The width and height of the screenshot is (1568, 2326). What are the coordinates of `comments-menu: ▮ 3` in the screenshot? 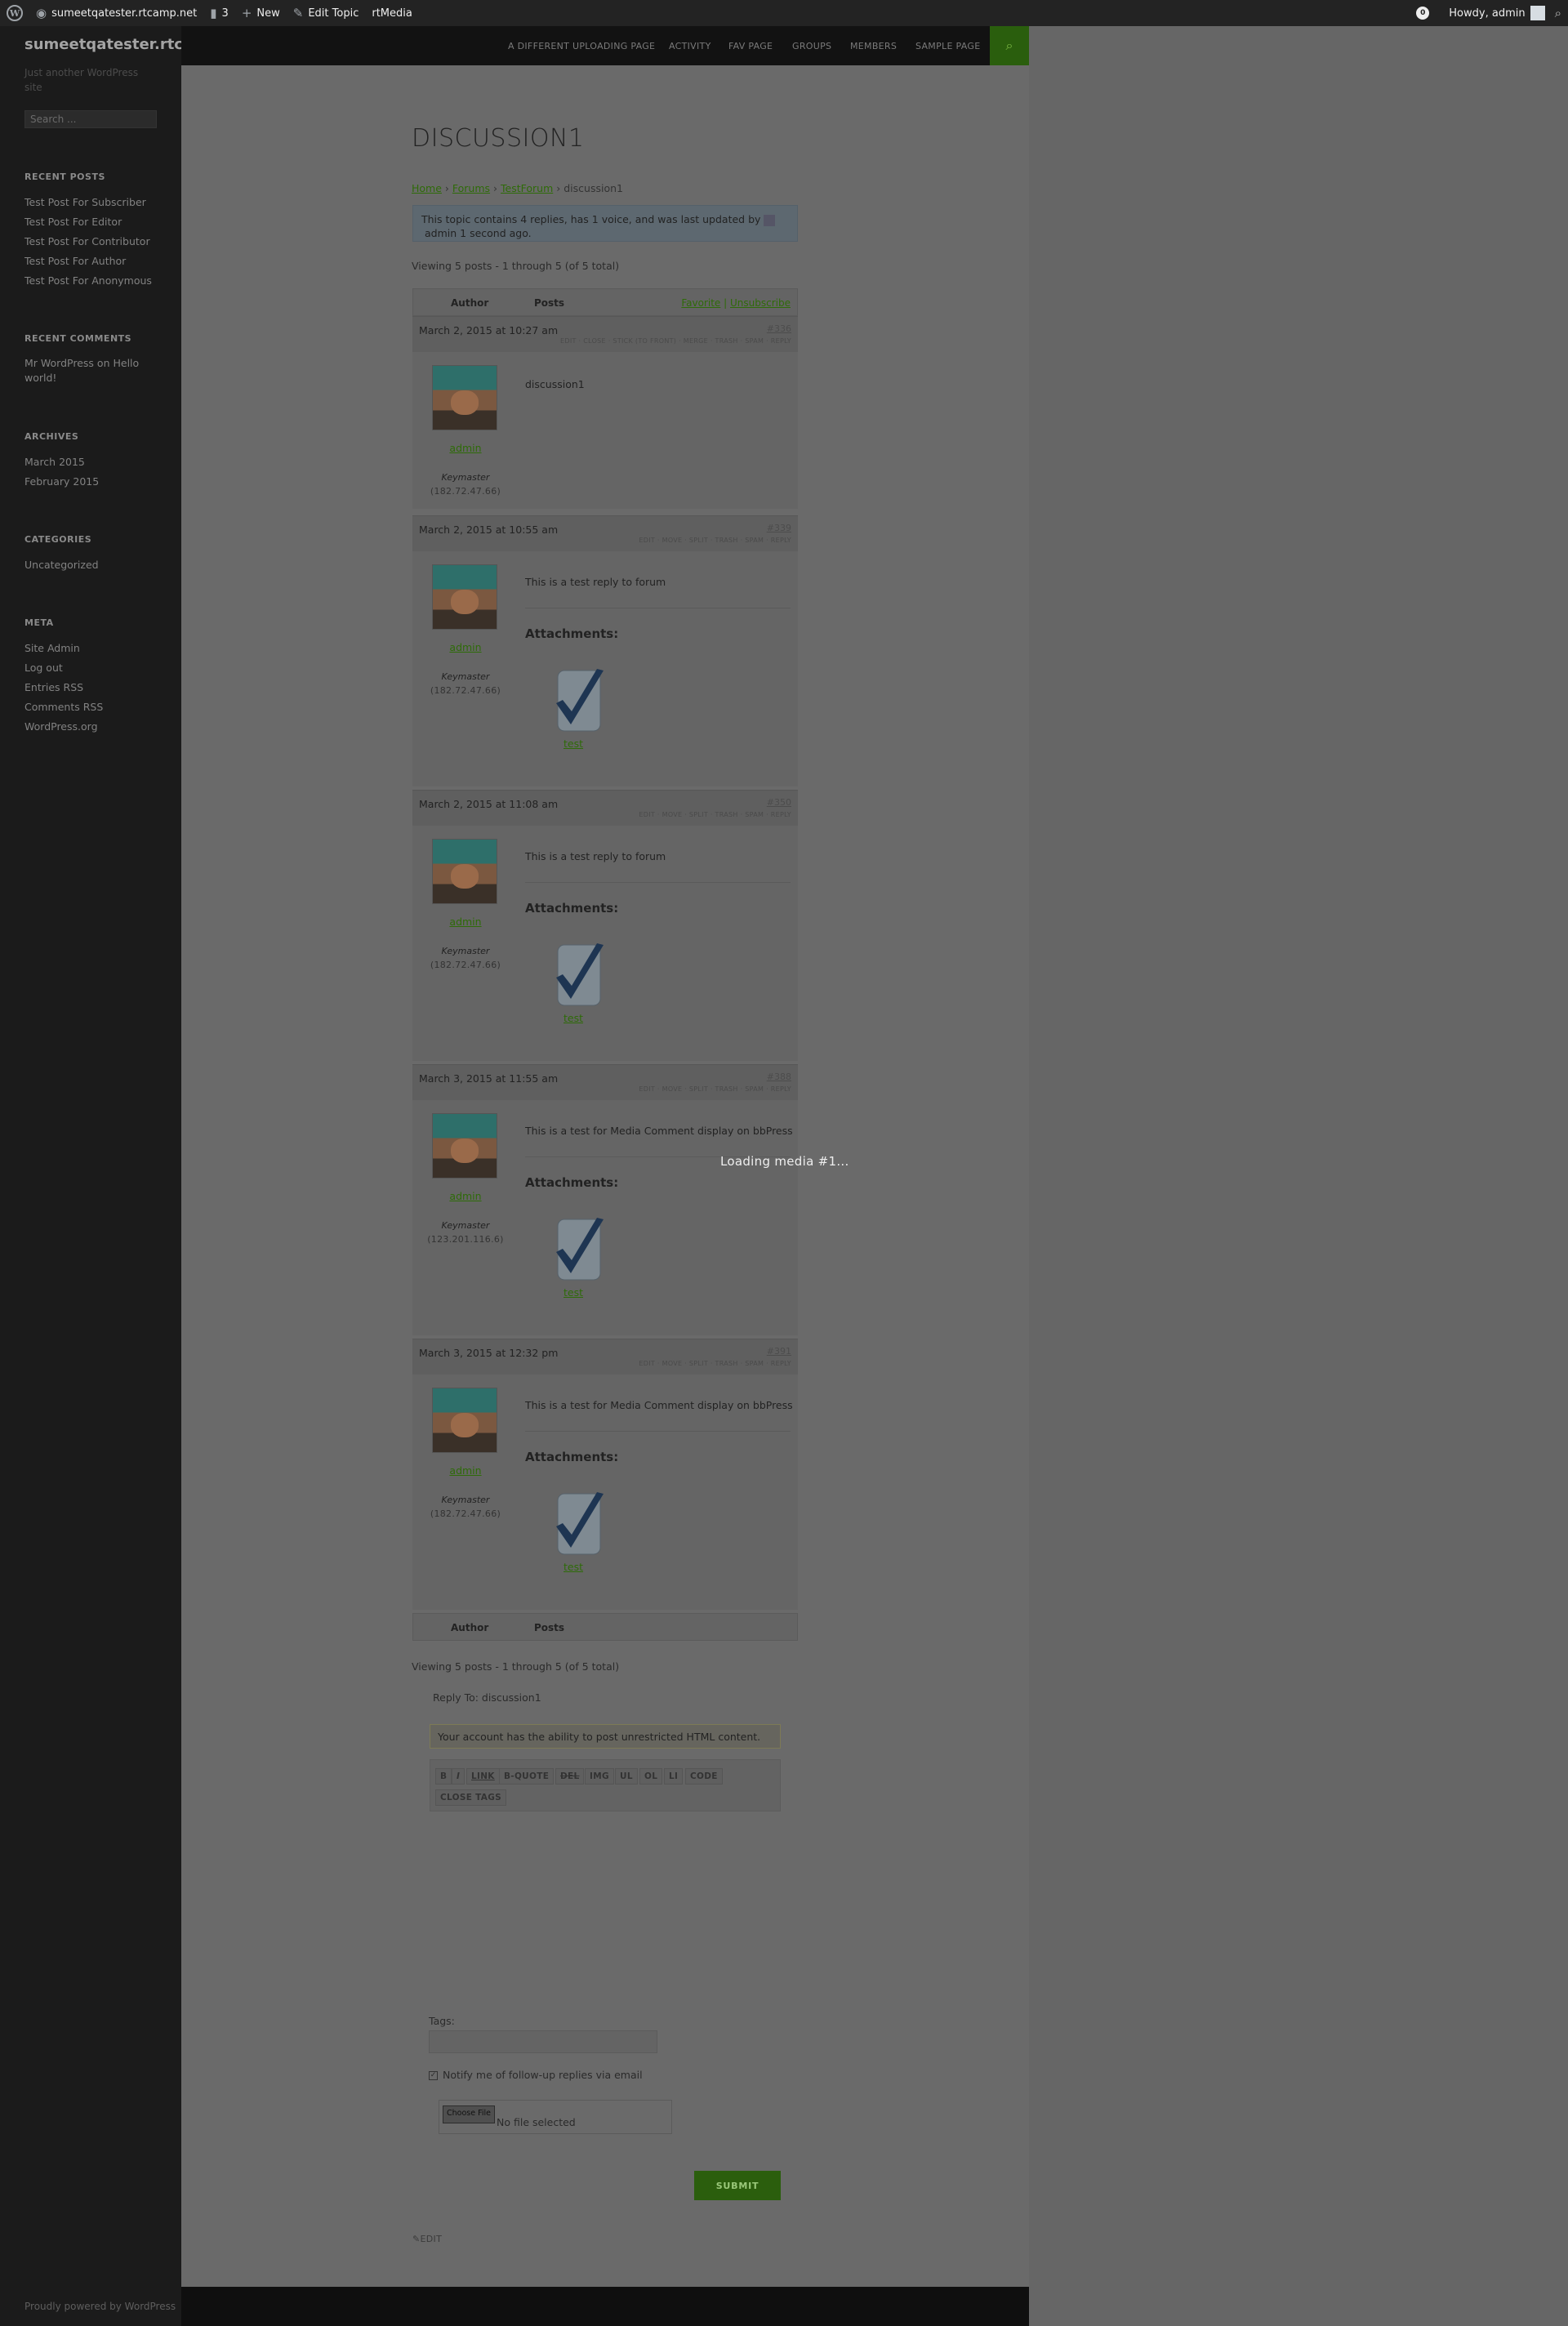 It's located at (219, 13).